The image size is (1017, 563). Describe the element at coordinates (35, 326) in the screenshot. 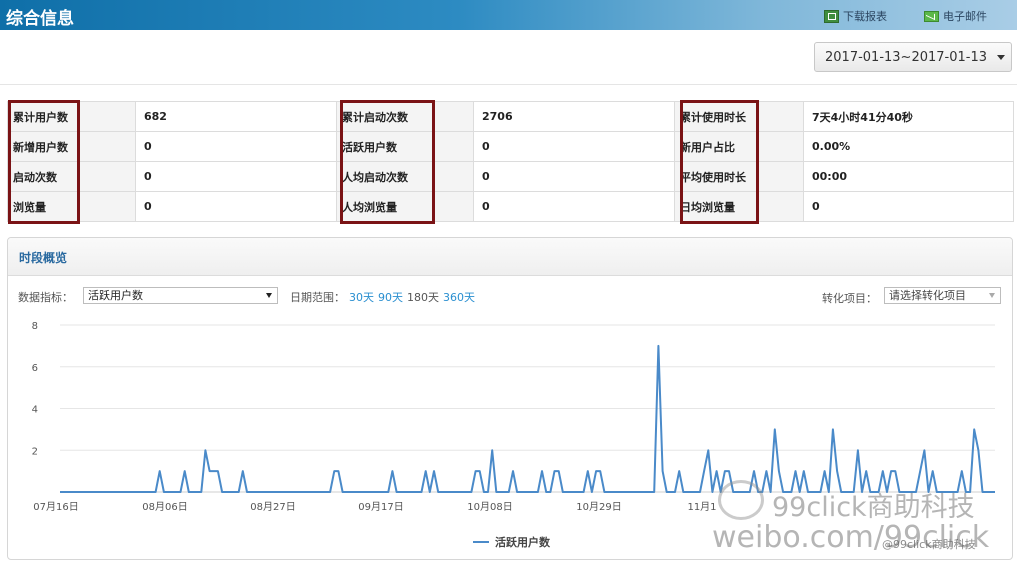

I see `y-tick-label: 8` at that location.